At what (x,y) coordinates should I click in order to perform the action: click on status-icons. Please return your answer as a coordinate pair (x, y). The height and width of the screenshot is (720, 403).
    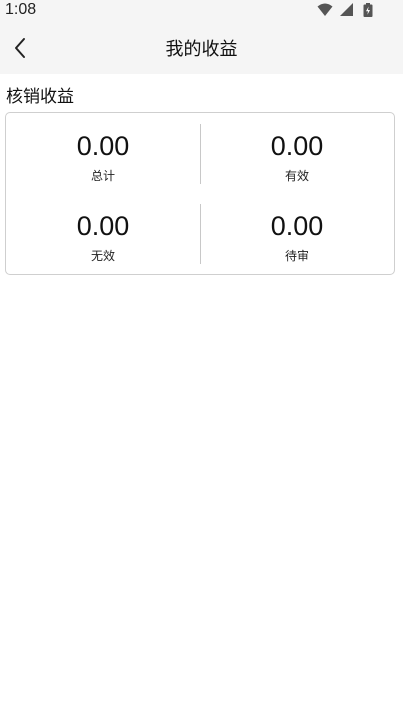
    Looking at the image, I should click on (345, 10).